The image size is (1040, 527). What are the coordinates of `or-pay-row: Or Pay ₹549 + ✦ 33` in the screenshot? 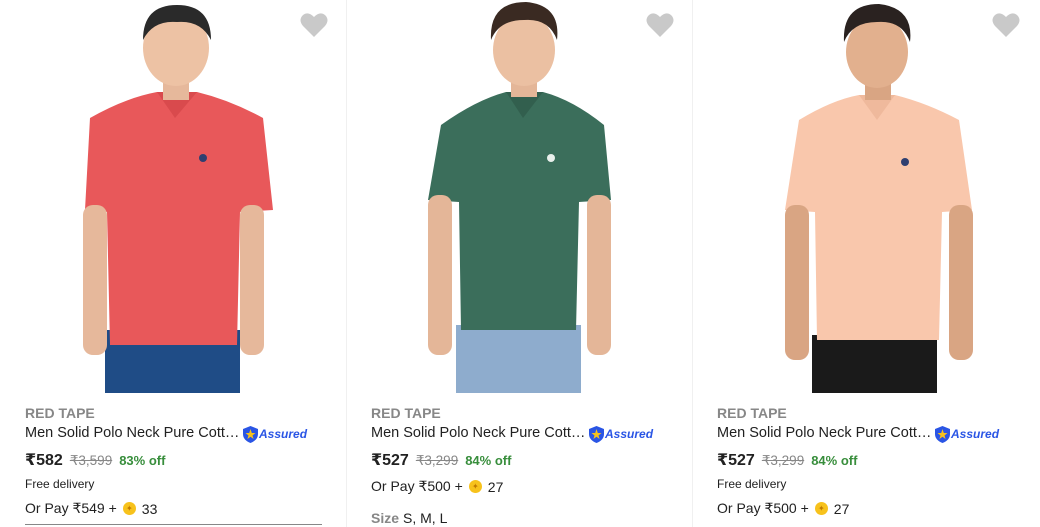 It's located at (91, 508).